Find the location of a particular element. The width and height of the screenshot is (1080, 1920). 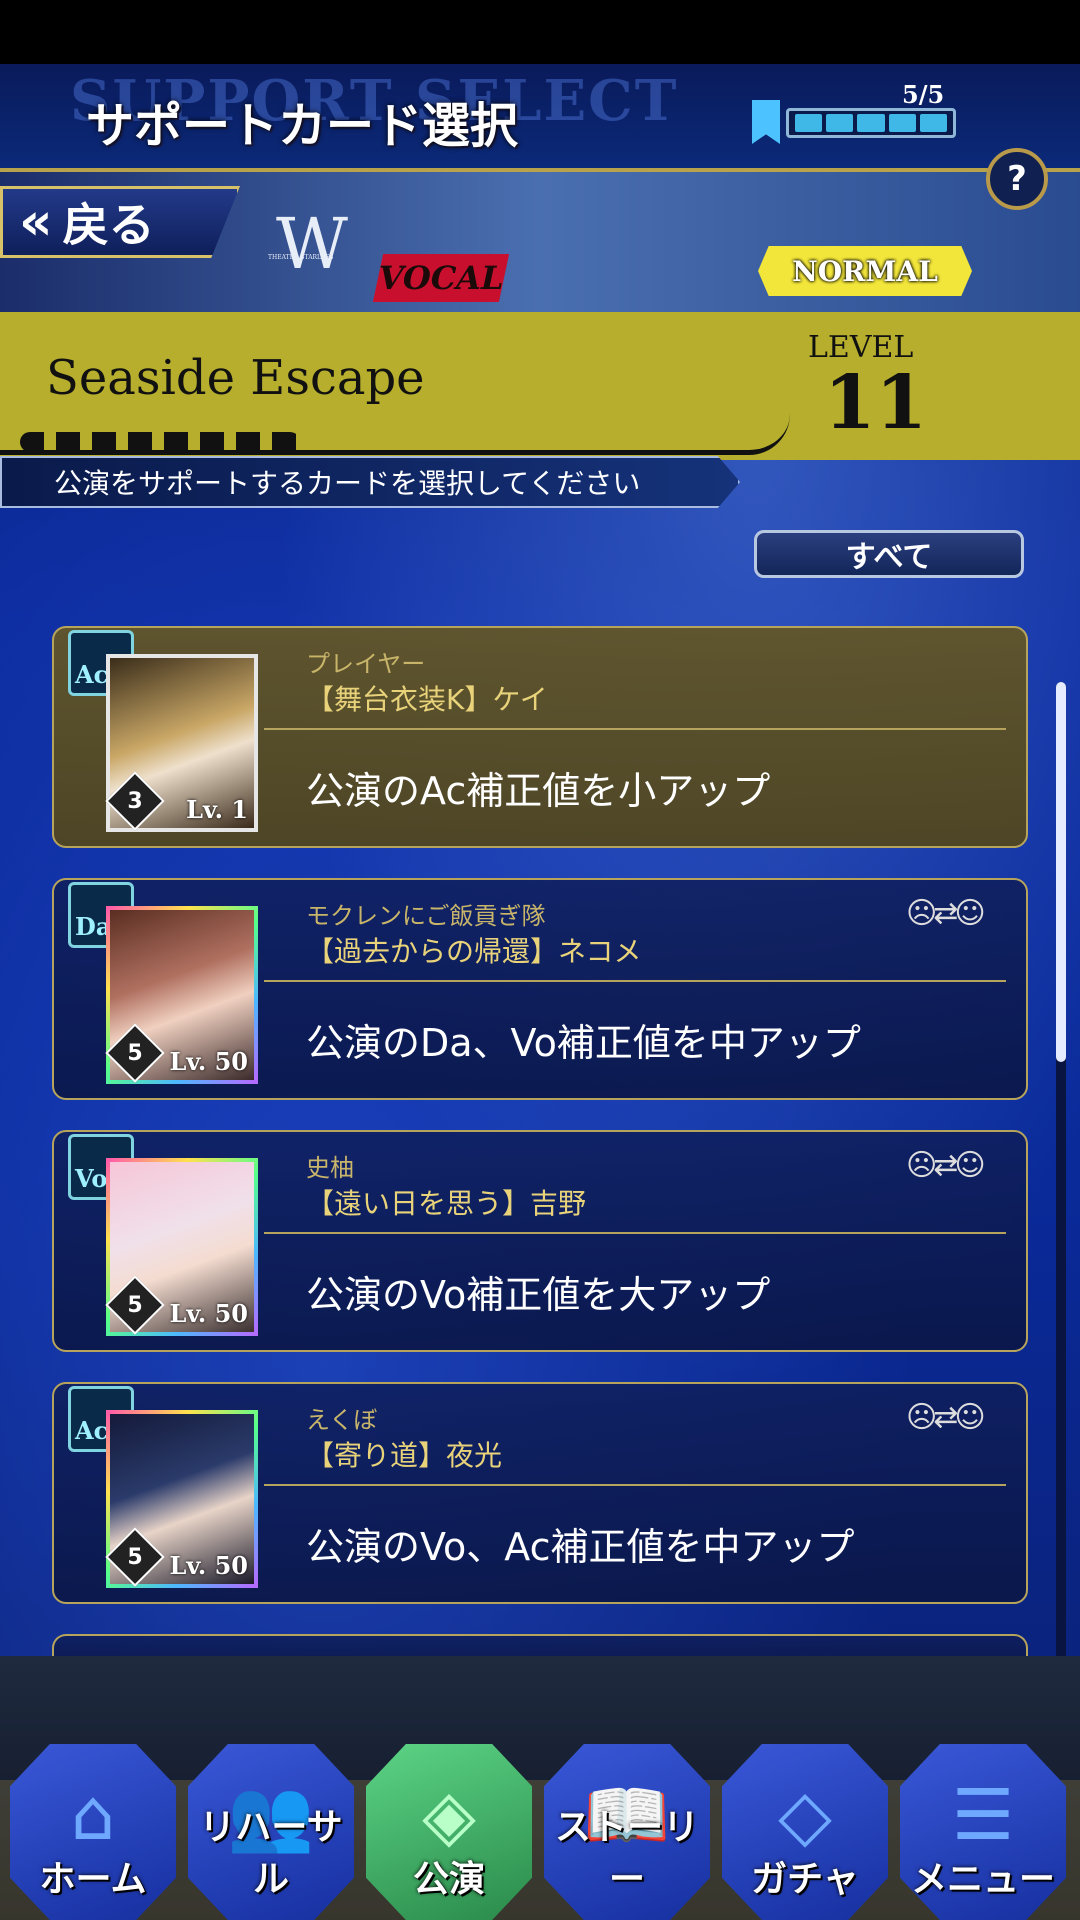

bookmark-icon is located at coordinates (766, 122).